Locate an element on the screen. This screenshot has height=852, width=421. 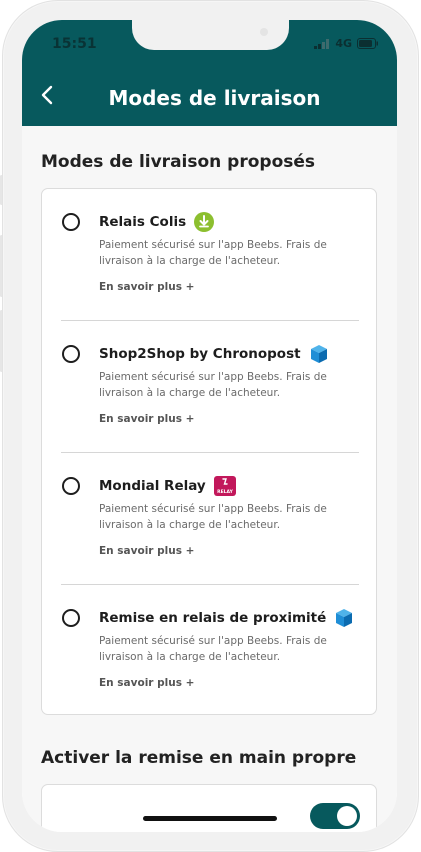
hand-delivery-toggle is located at coordinates (335, 816).